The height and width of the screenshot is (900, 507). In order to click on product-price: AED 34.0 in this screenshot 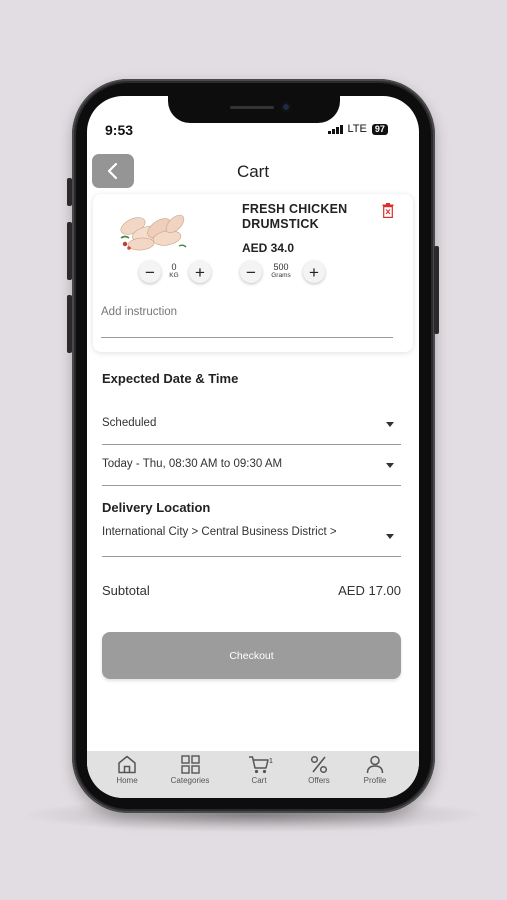, I will do `click(268, 248)`.